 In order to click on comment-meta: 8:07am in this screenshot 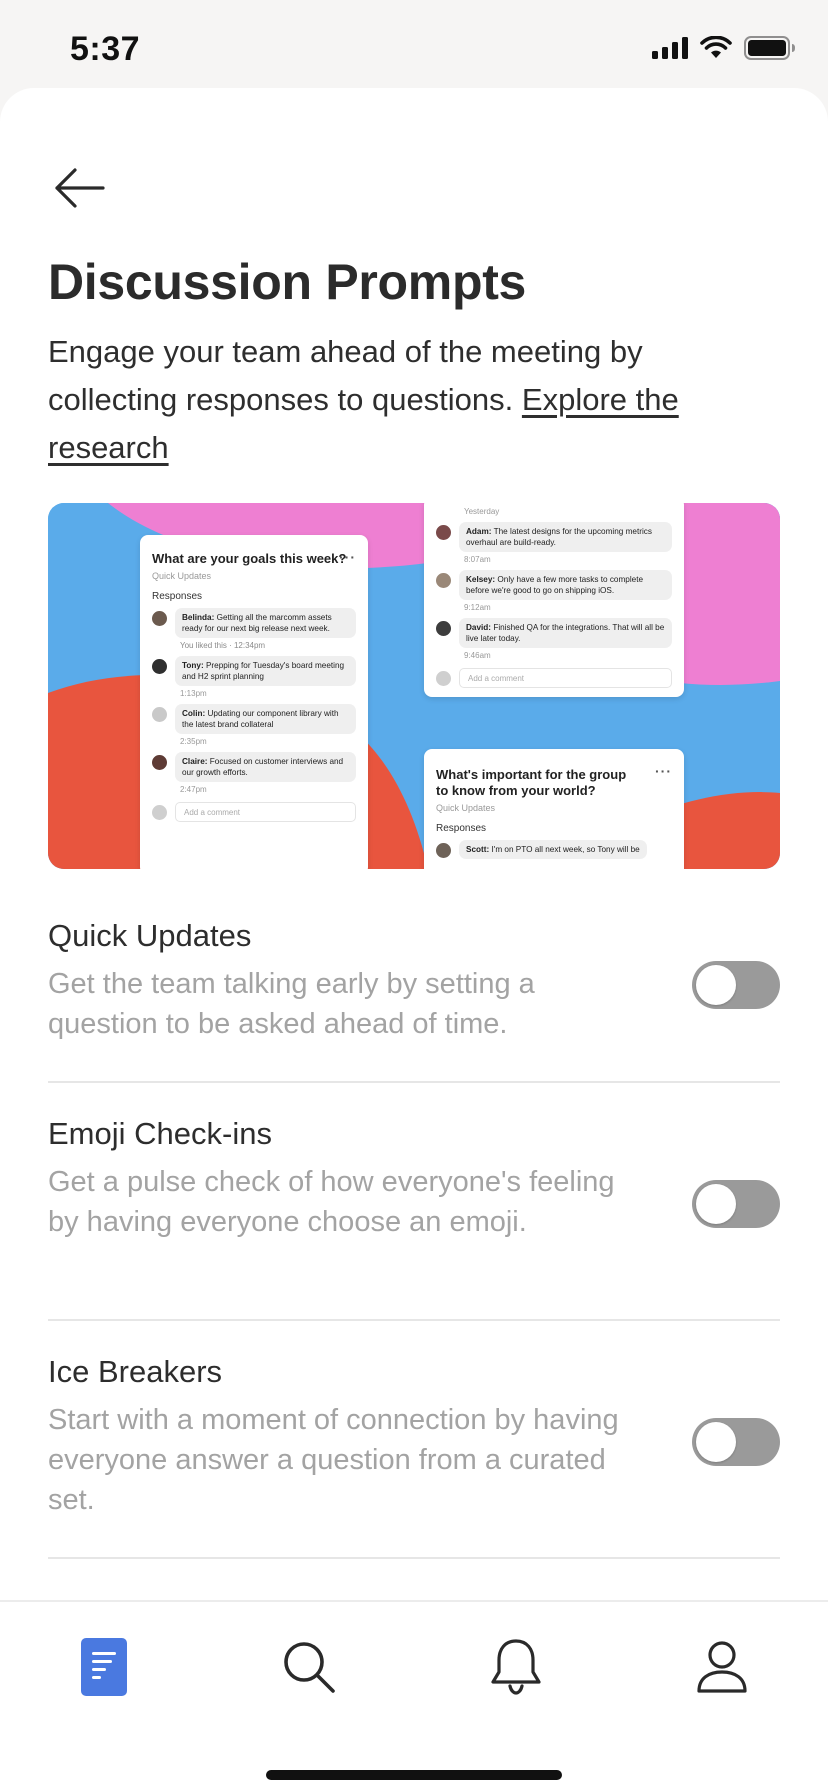, I will do `click(477, 559)`.